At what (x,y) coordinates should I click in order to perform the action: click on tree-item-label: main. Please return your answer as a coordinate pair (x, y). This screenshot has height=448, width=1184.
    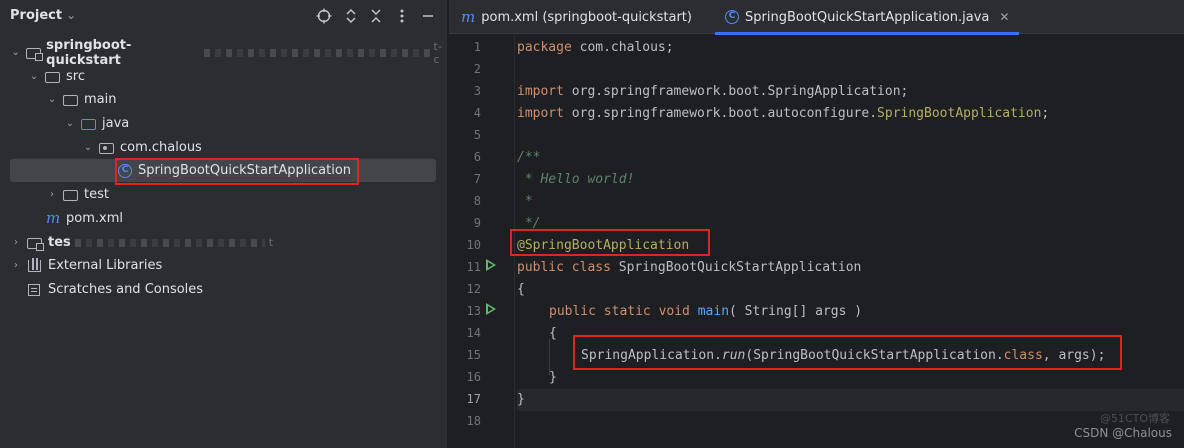
    Looking at the image, I should click on (100, 99).